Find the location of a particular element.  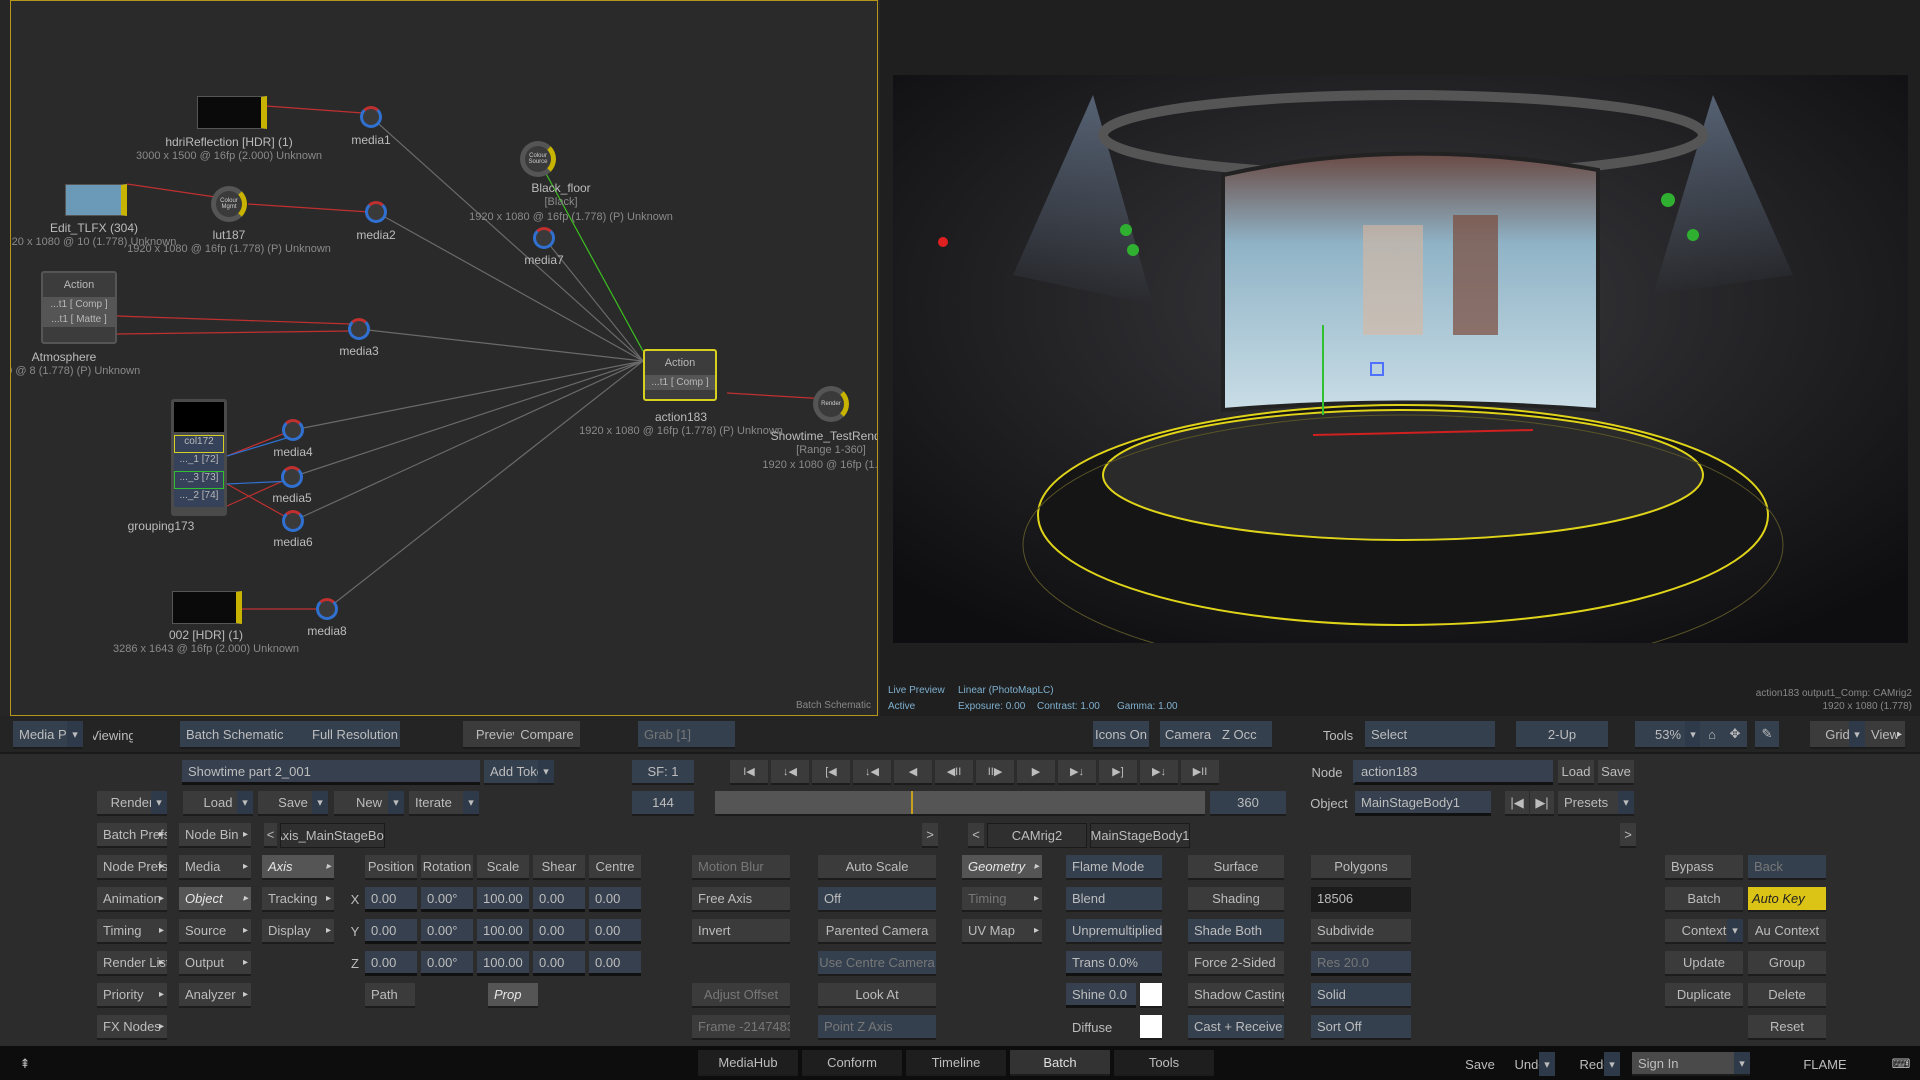

node-output-socket: ...t1 [ Matte ] is located at coordinates (79, 319).